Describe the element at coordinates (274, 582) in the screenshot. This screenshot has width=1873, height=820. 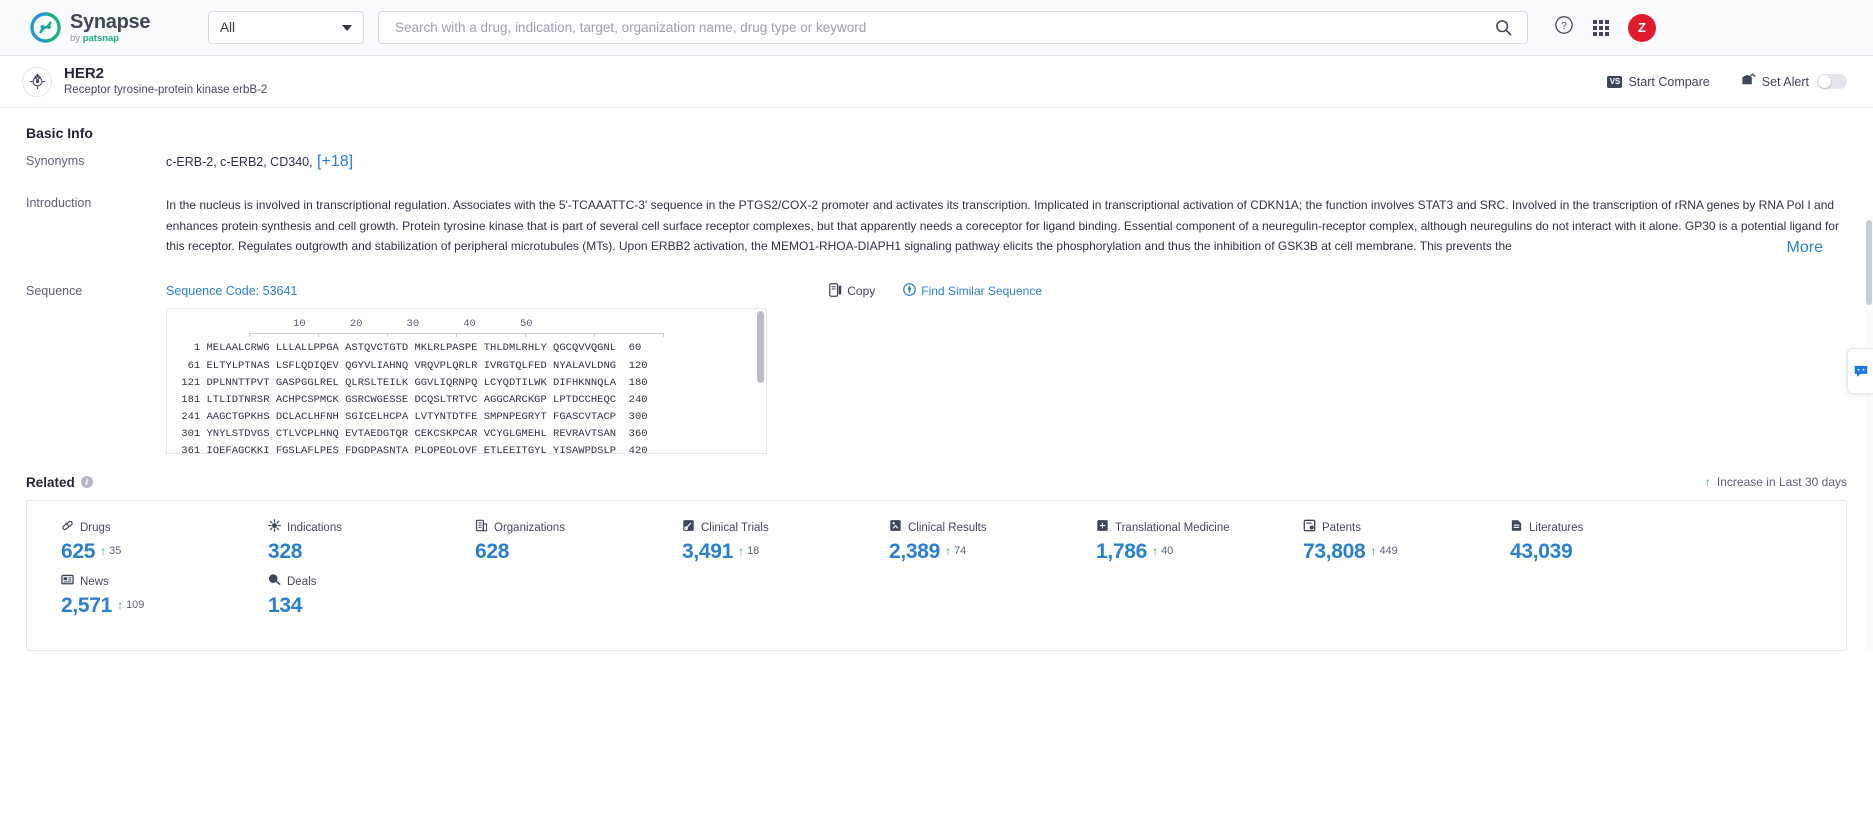
I see `deal-icon` at that location.